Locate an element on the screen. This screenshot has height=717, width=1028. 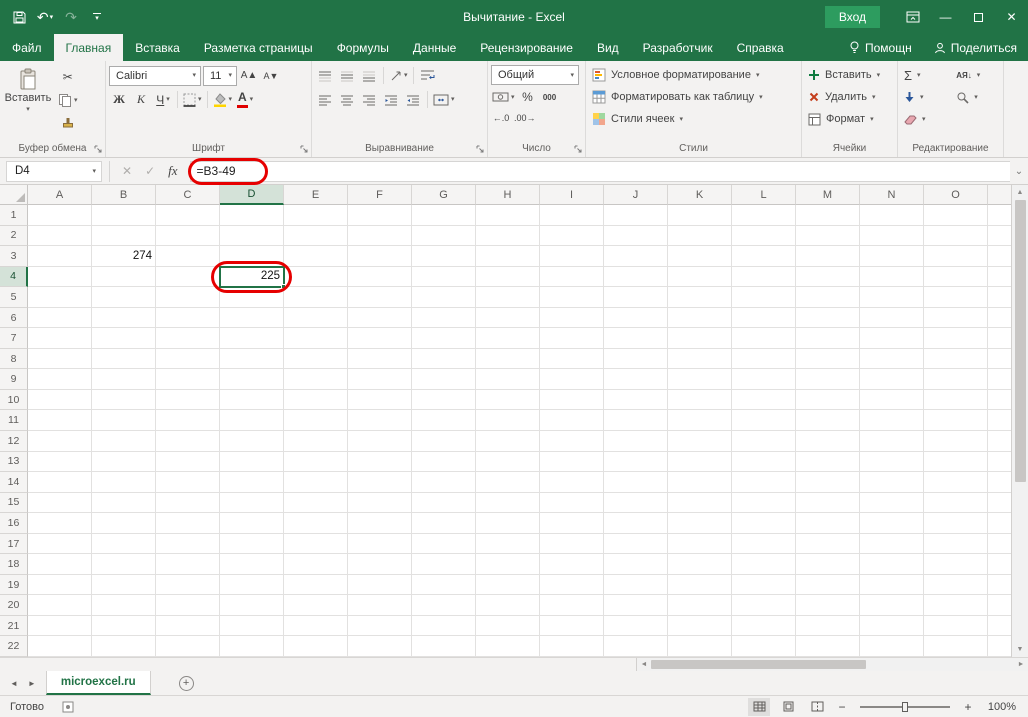
cell-C8 is located at coordinates (188, 359).